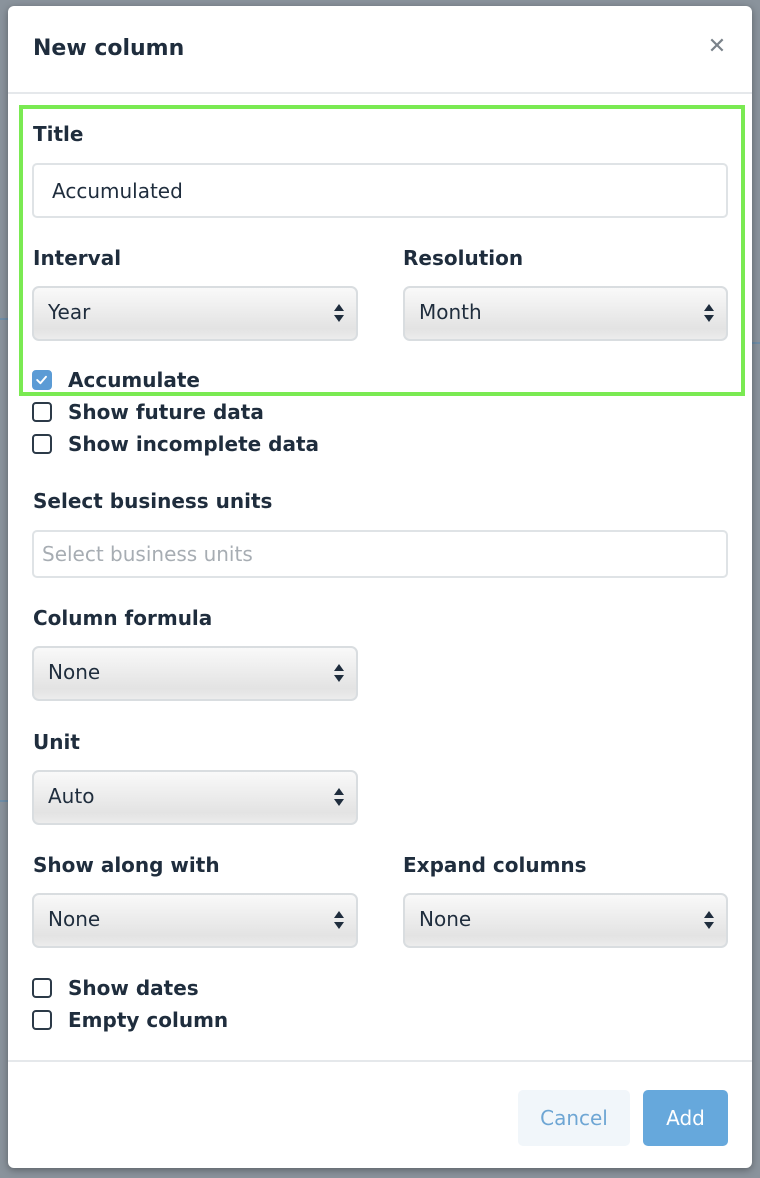  Describe the element at coordinates (74, 919) in the screenshot. I see `show-along-with-select-value: None` at that location.